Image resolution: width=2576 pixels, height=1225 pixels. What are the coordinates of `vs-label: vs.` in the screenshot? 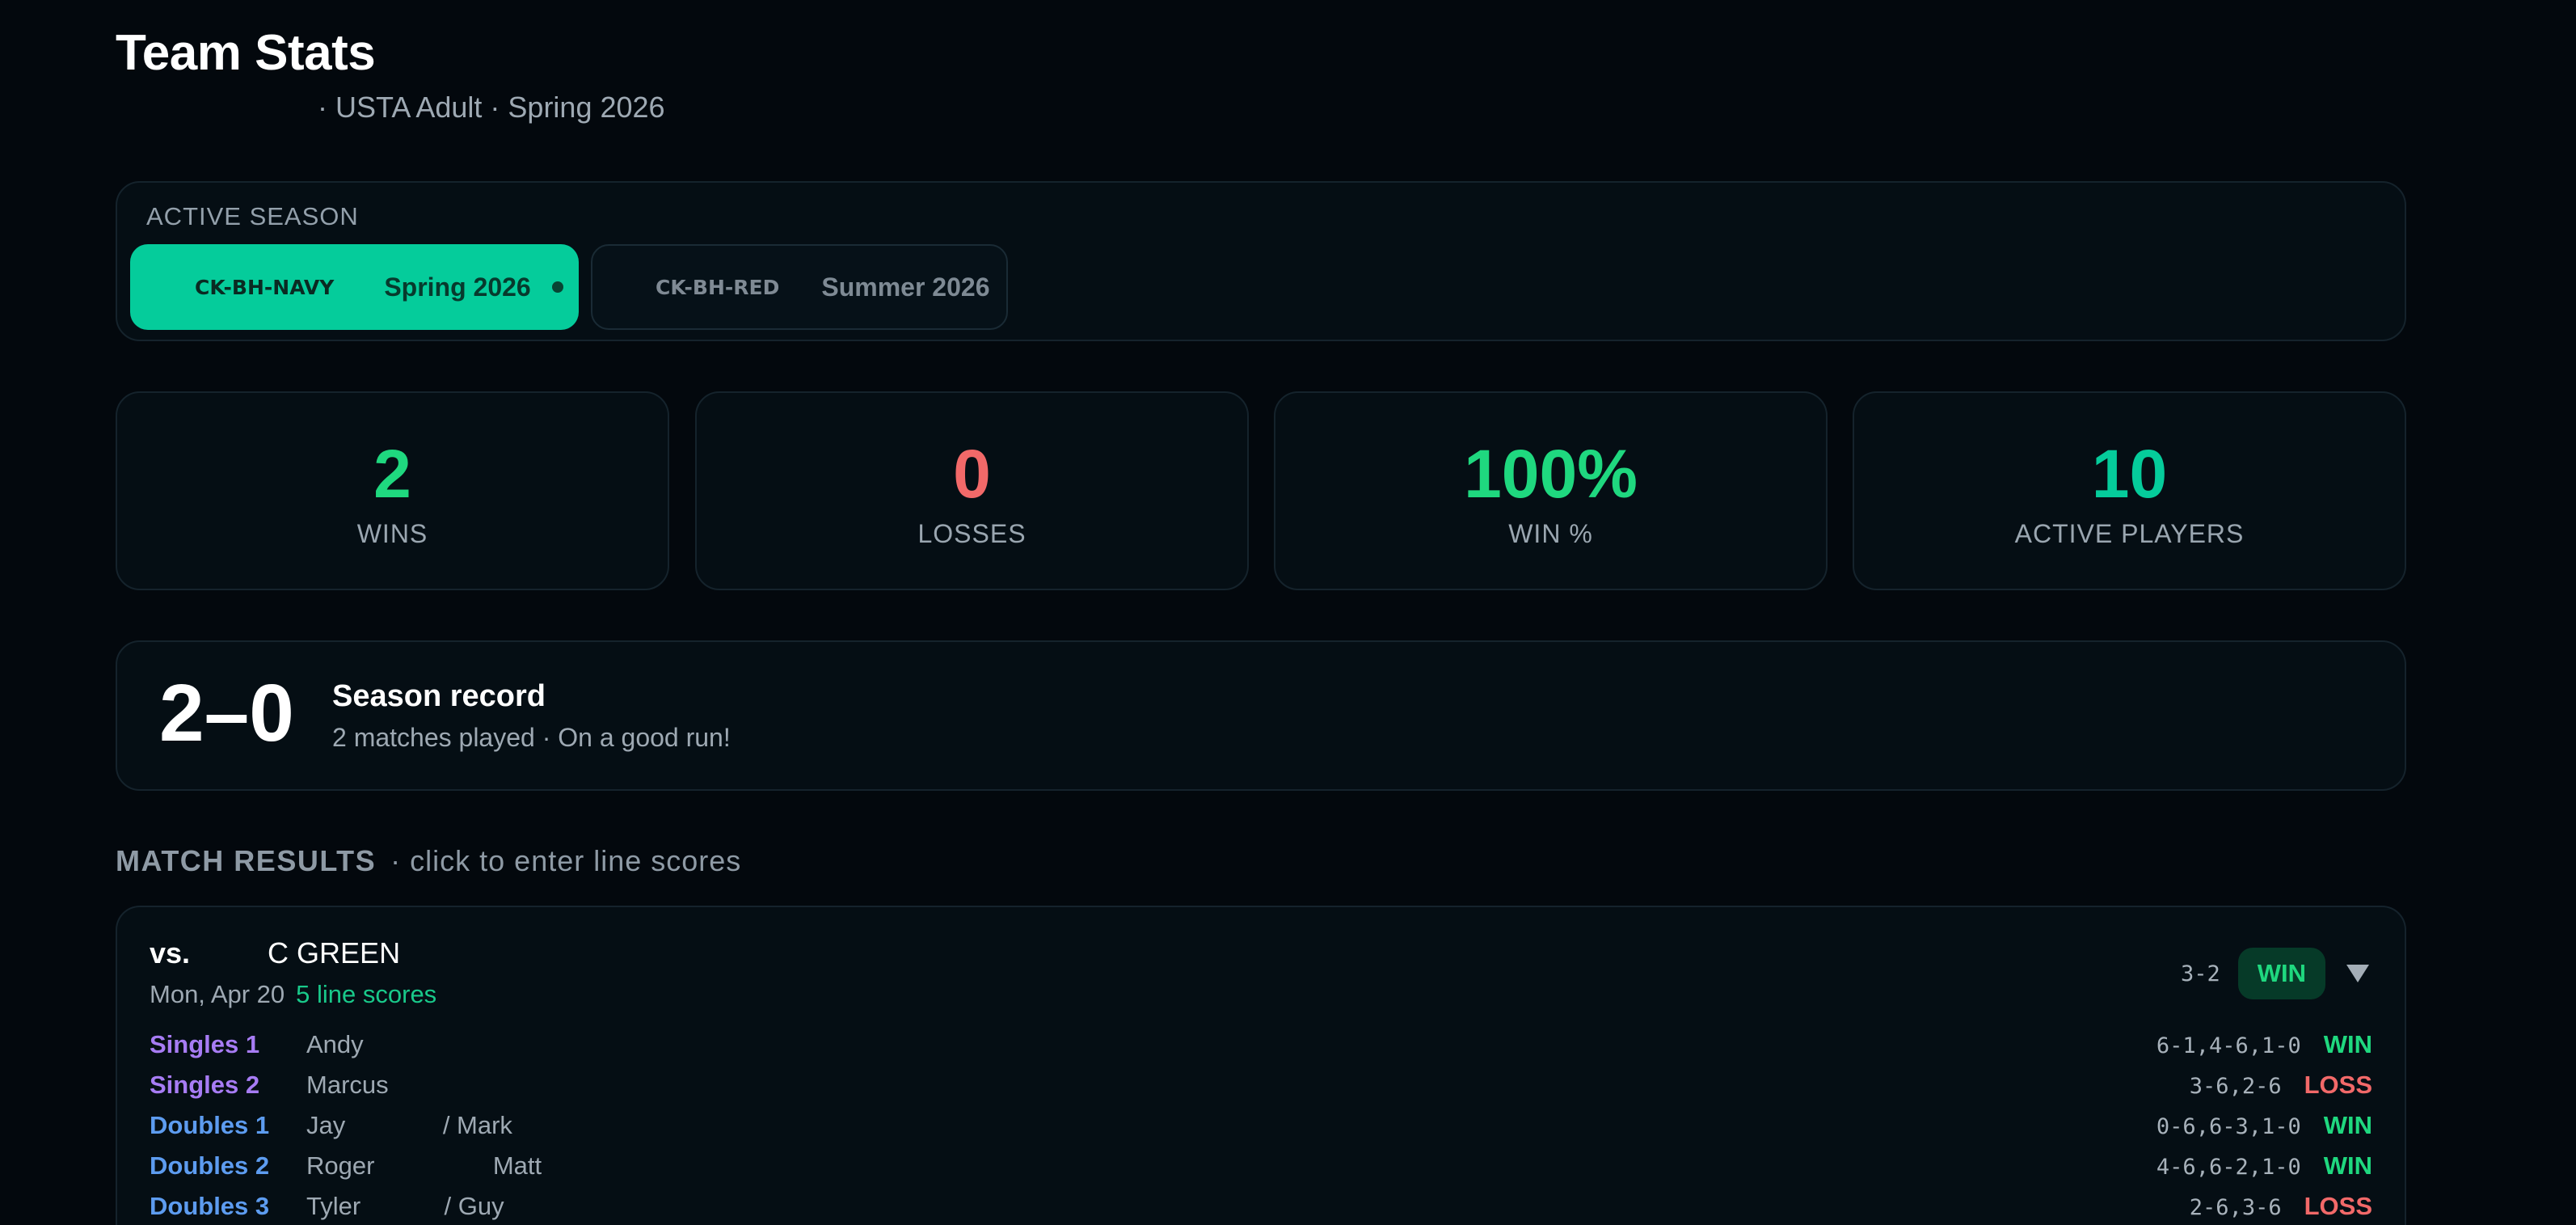 It's located at (170, 952).